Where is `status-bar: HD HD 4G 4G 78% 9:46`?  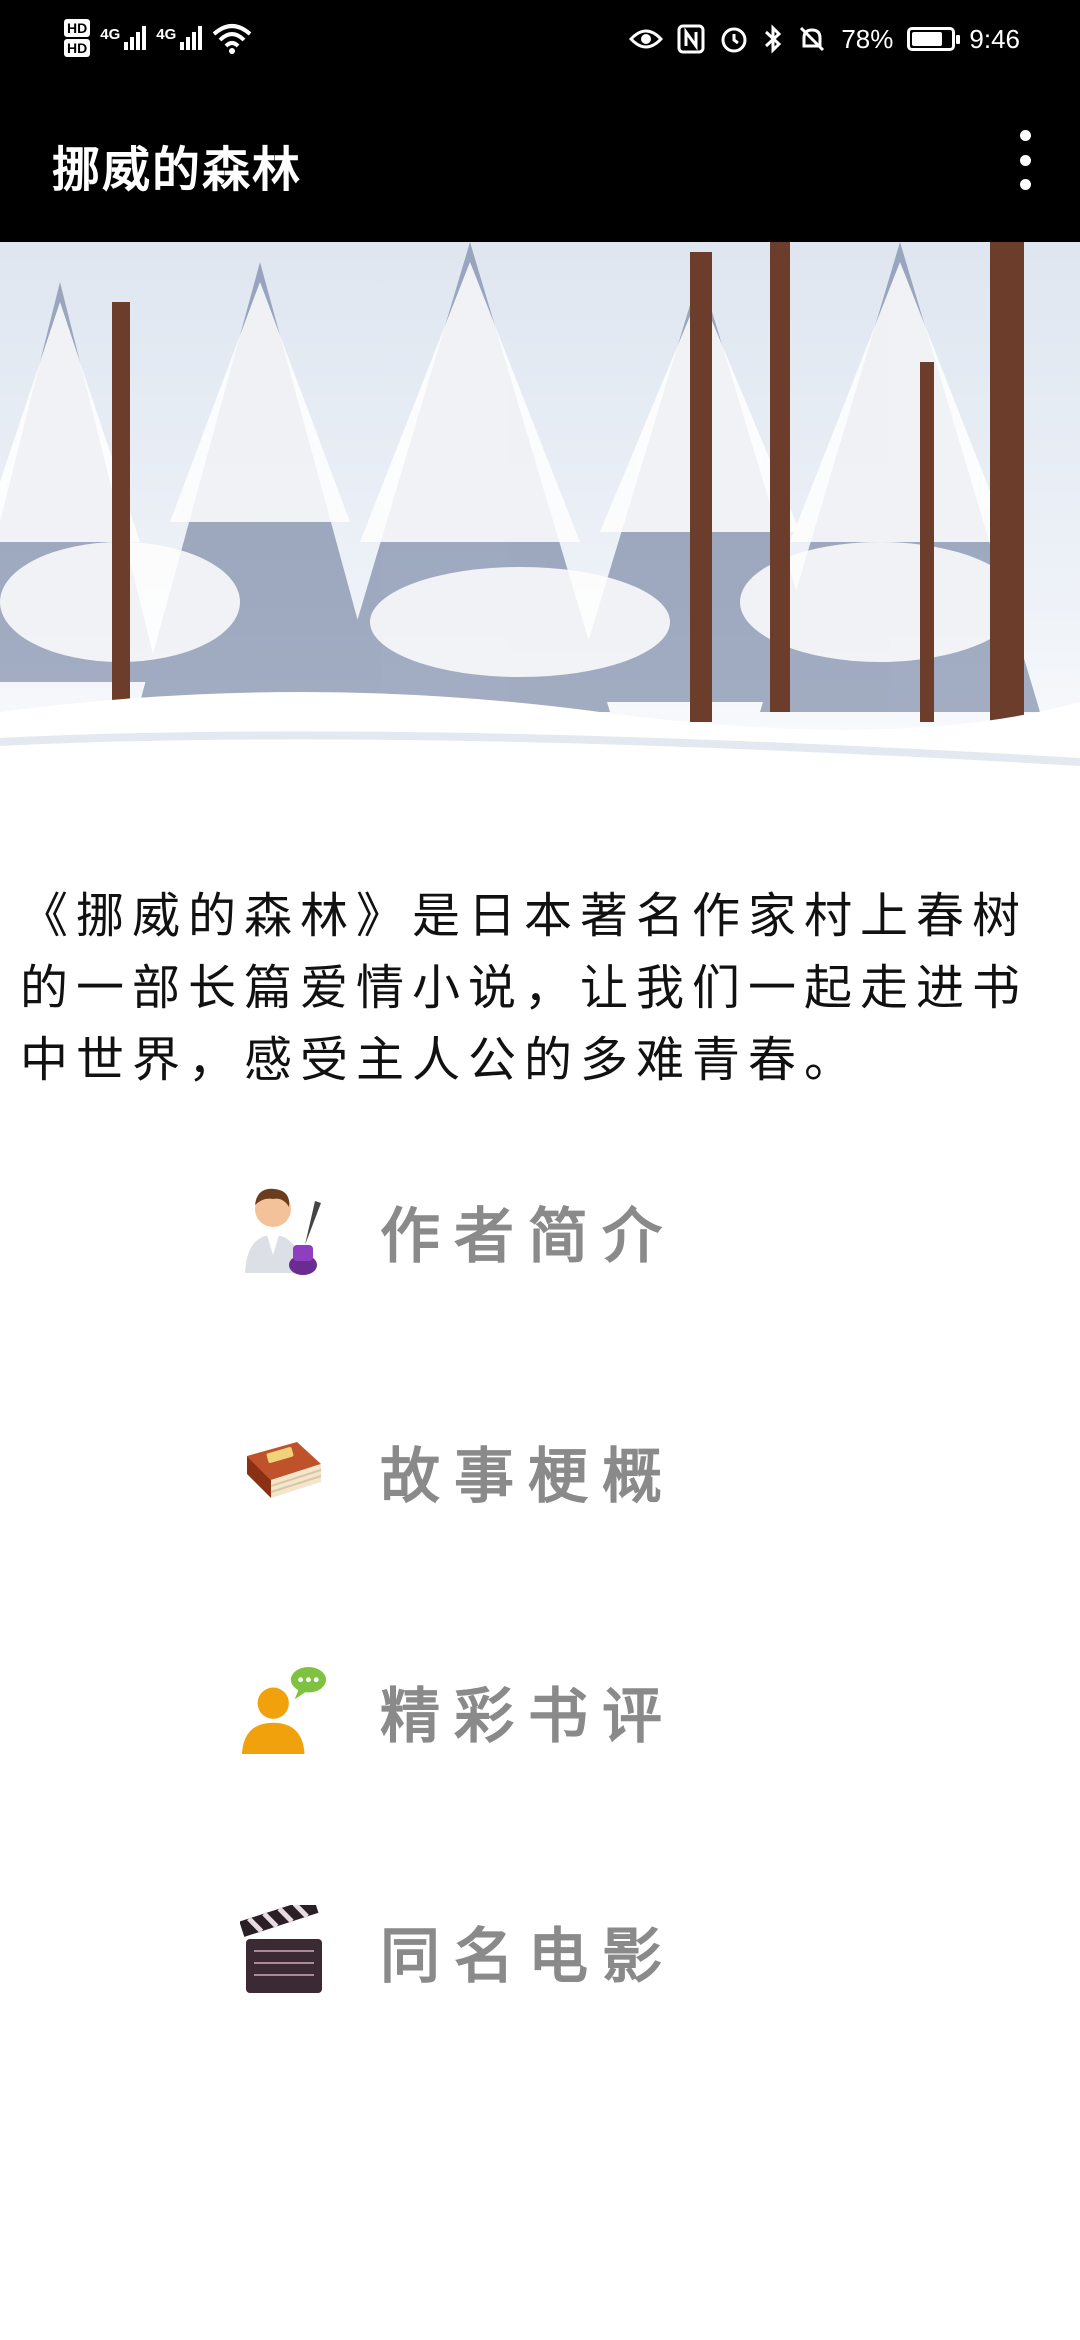 status-bar: HD HD 4G 4G 78% 9:46 is located at coordinates (540, 39).